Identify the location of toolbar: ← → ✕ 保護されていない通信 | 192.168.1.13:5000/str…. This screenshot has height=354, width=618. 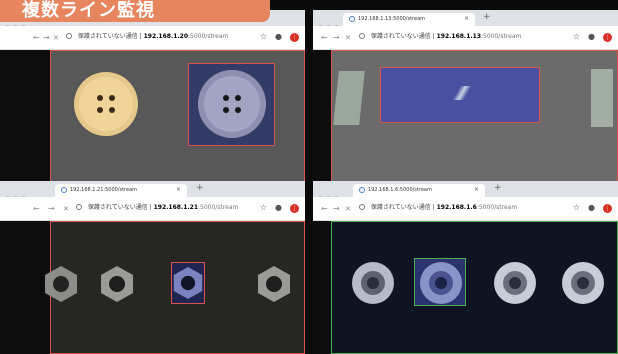
(465, 38).